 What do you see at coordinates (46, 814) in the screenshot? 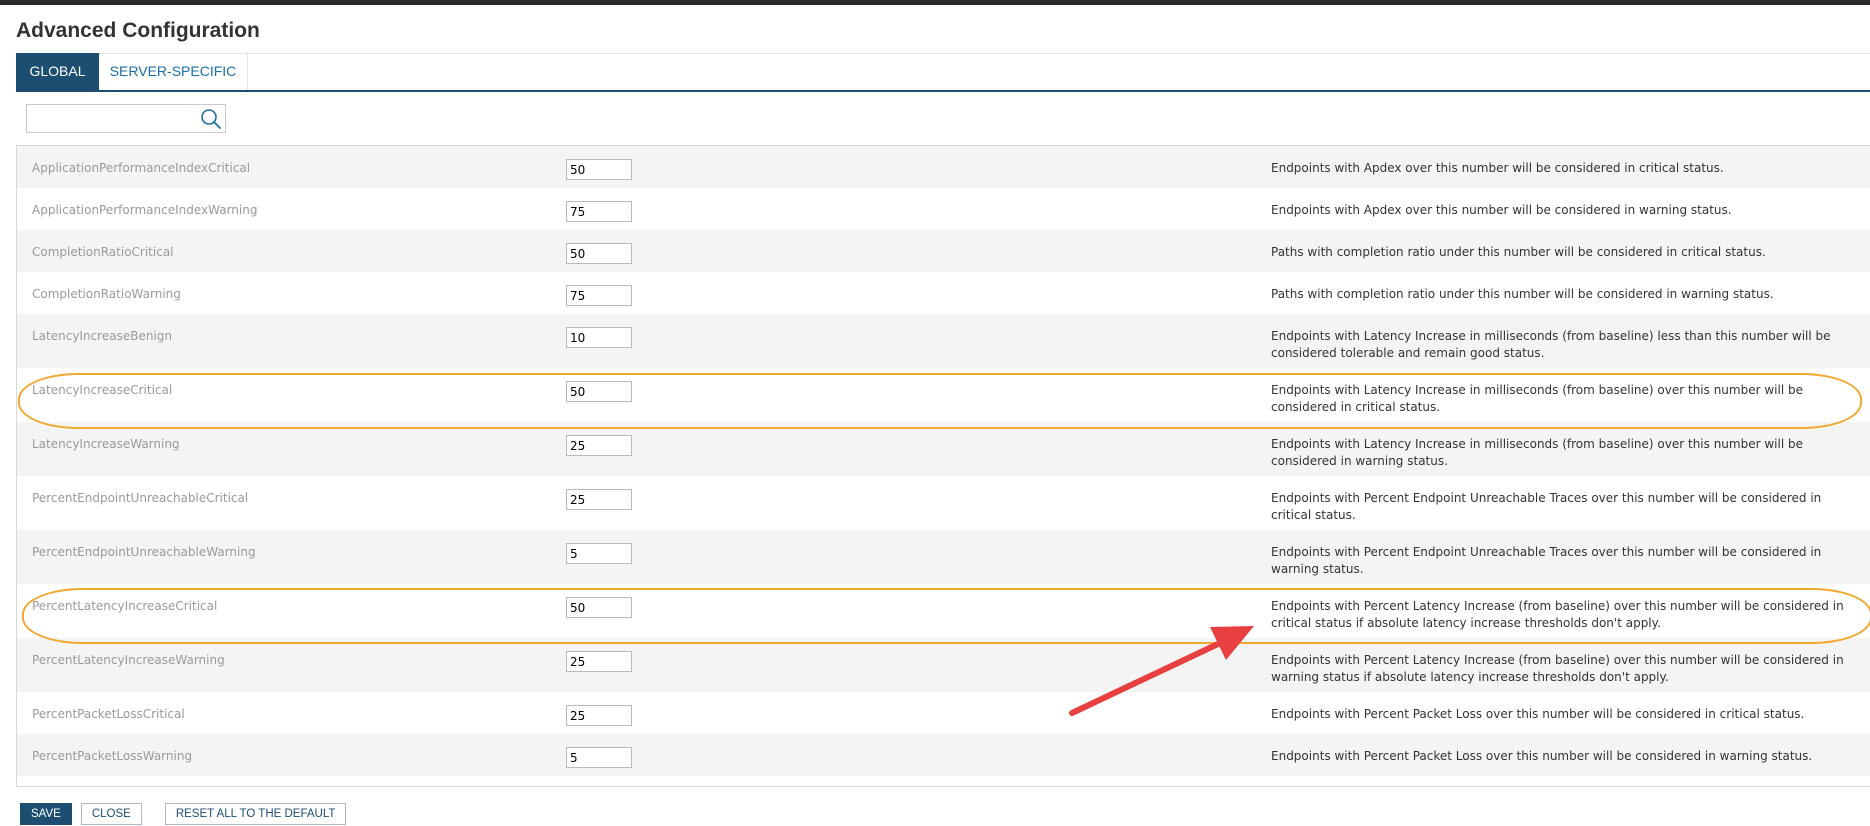
I see `save-button: SAVE` at bounding box center [46, 814].